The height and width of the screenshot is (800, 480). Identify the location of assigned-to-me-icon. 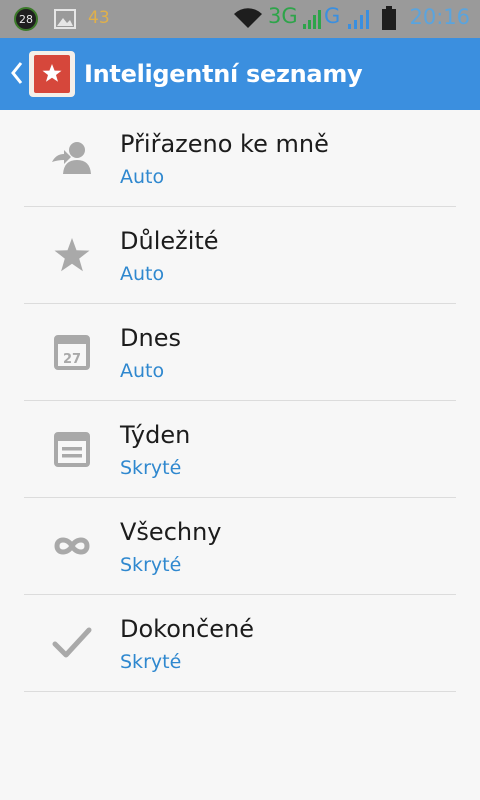
(72, 158).